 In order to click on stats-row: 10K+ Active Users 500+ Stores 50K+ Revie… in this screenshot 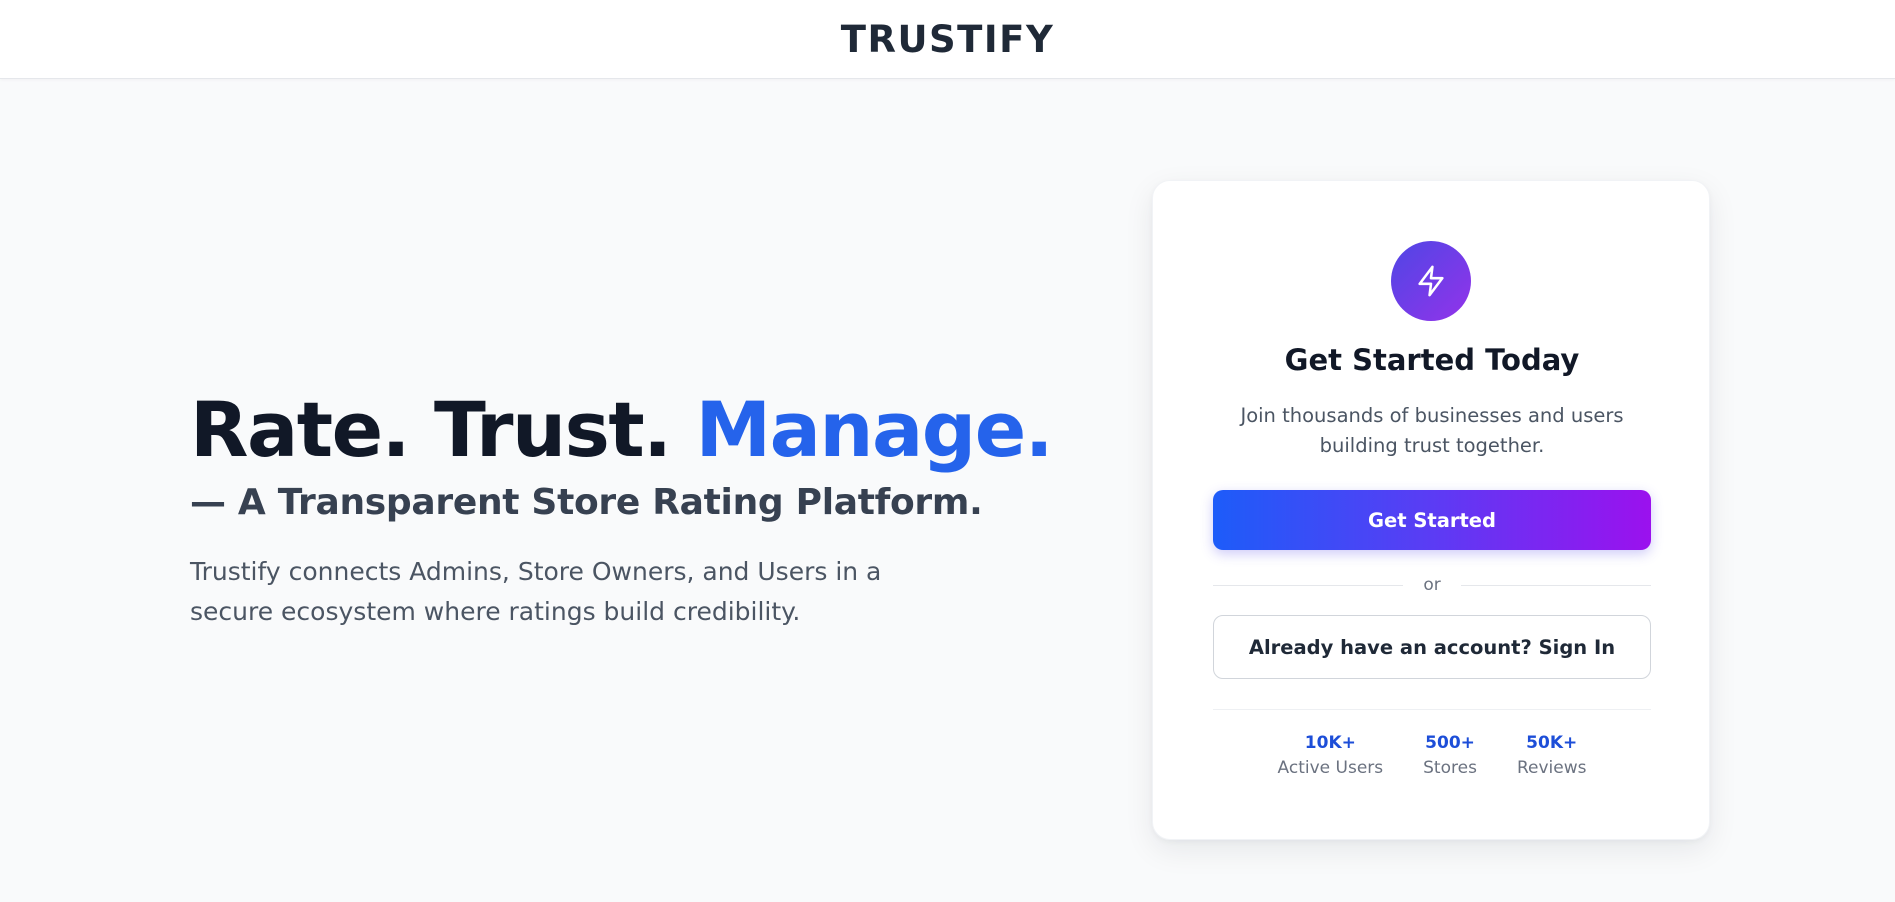, I will do `click(1432, 756)`.